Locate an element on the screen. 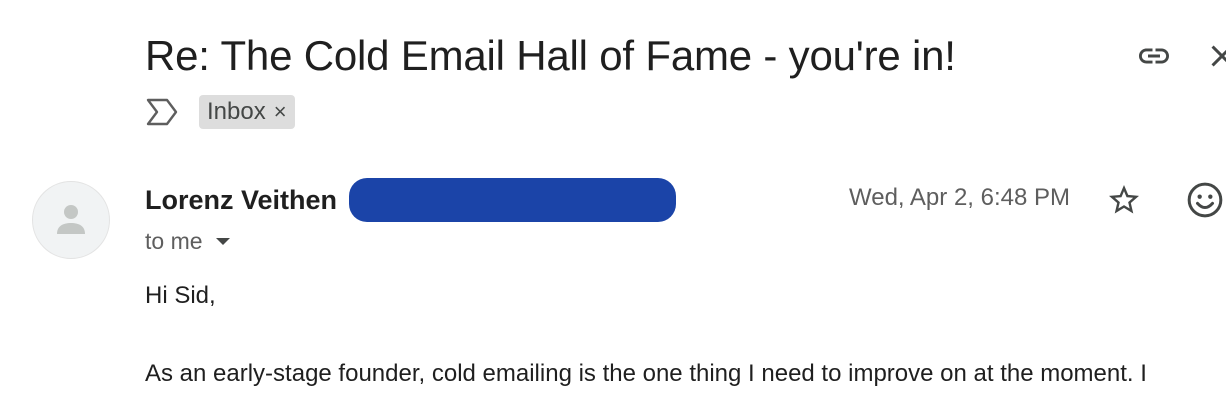 The width and height of the screenshot is (1226, 404). emoji-reaction-button is located at coordinates (1204, 200).